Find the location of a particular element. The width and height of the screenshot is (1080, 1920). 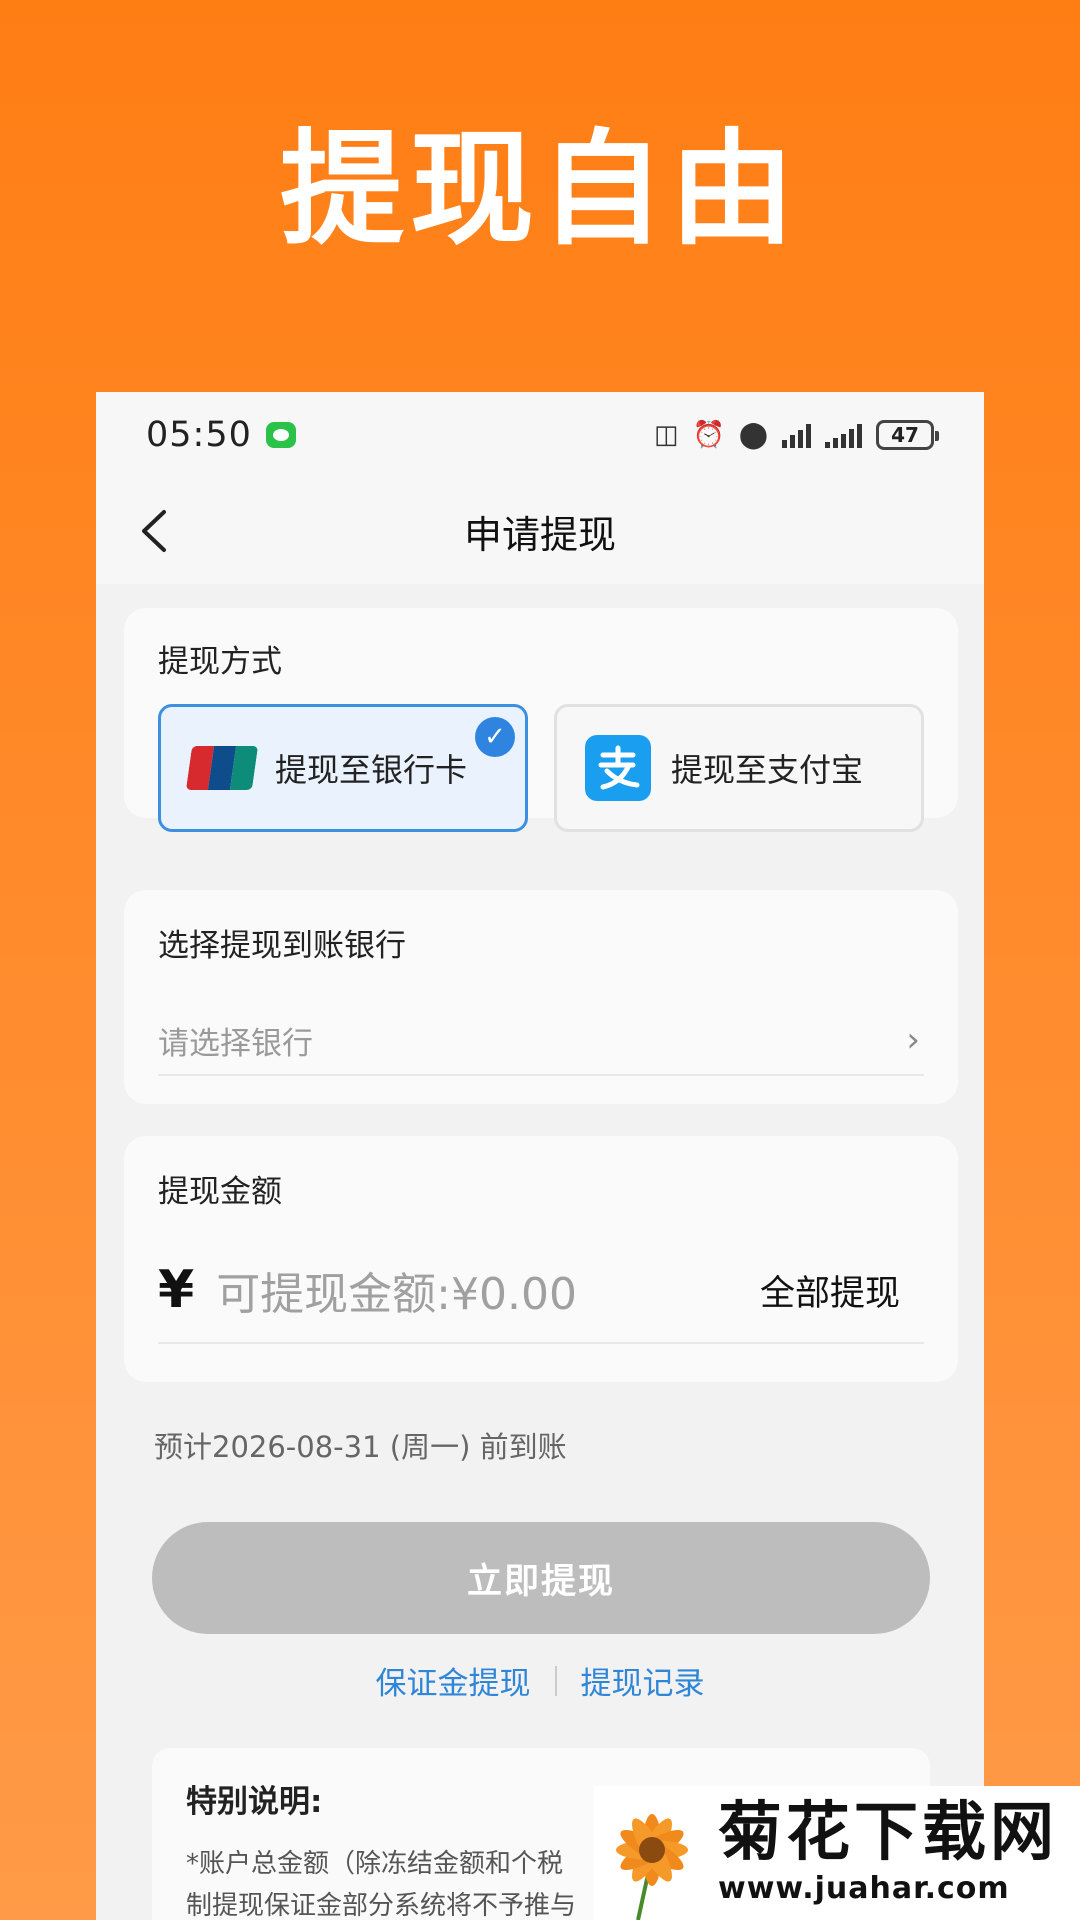

alipay-icon is located at coordinates (618, 768).